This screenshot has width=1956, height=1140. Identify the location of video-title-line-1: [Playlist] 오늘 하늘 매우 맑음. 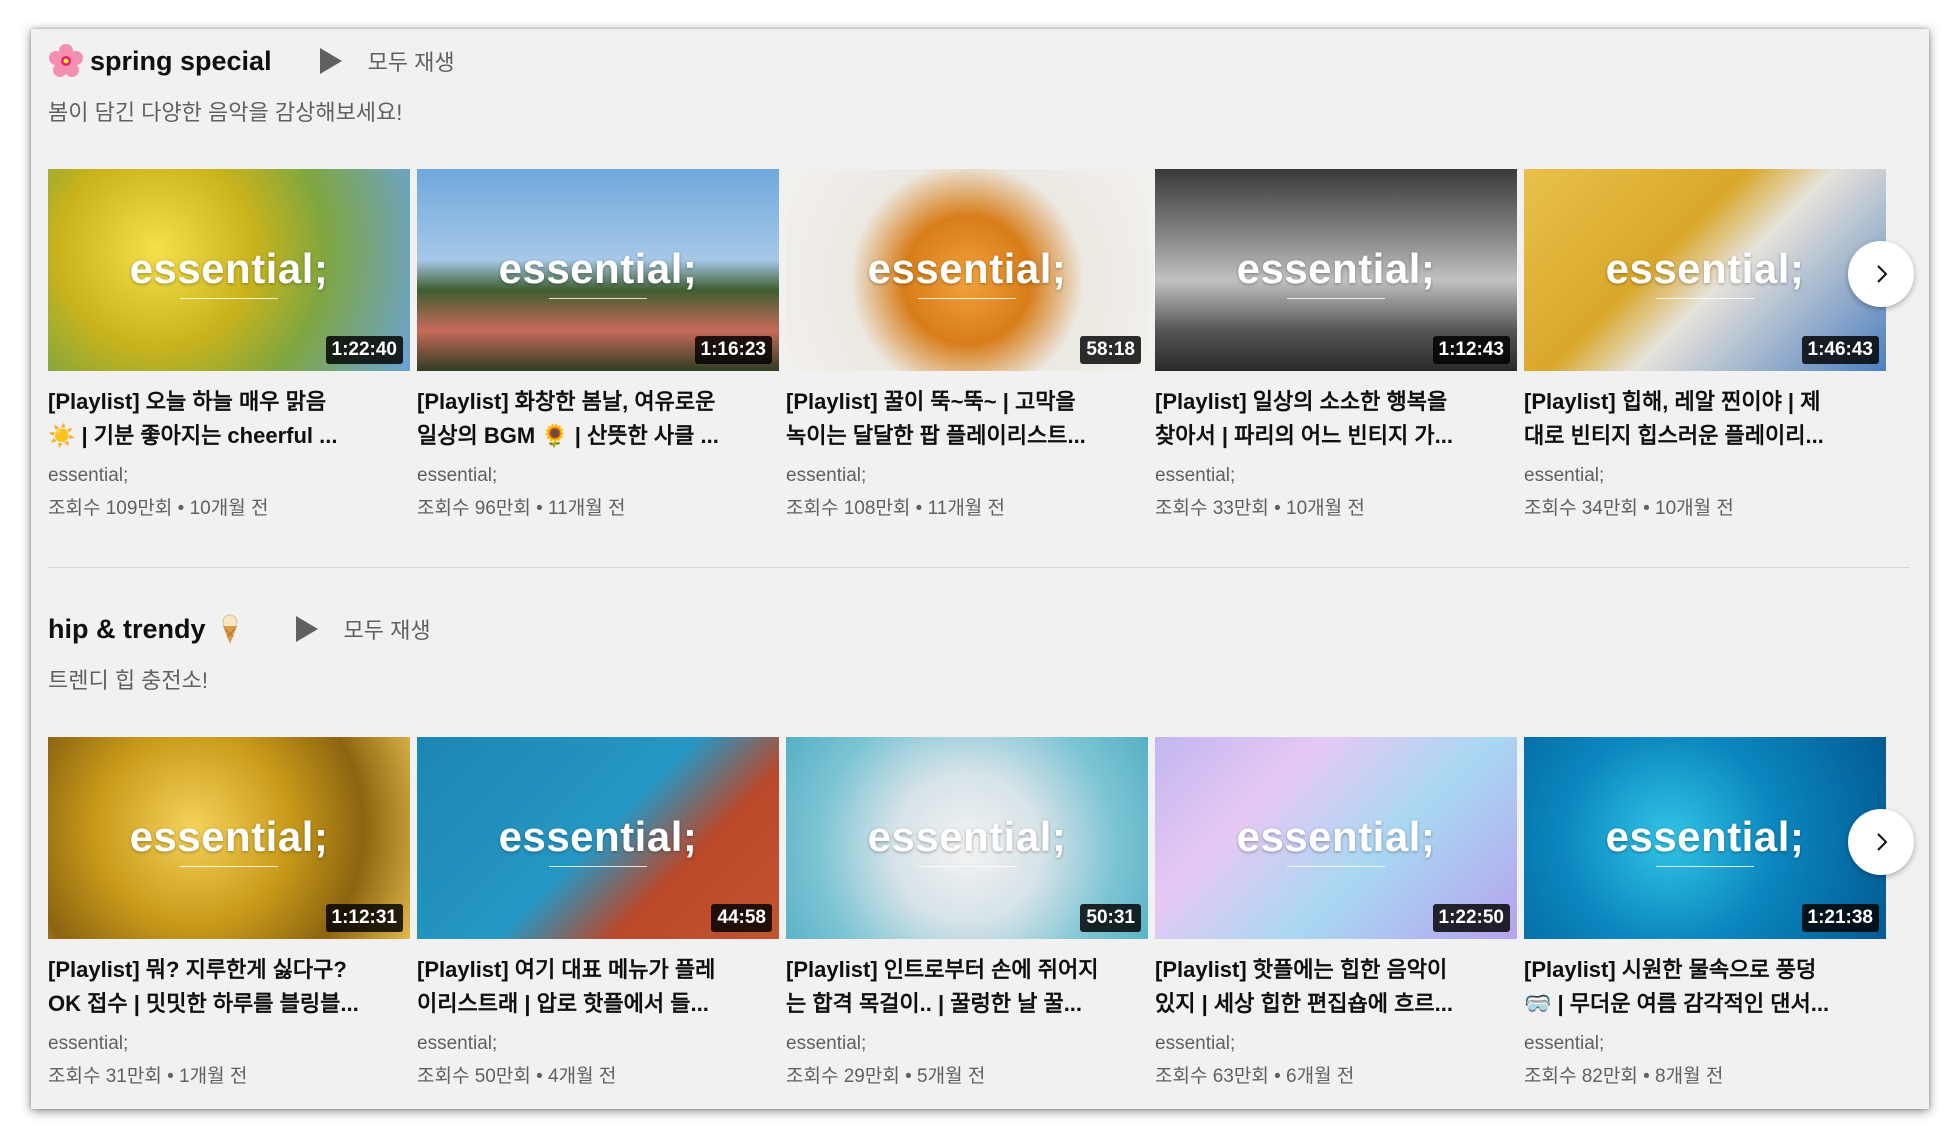
(187, 401).